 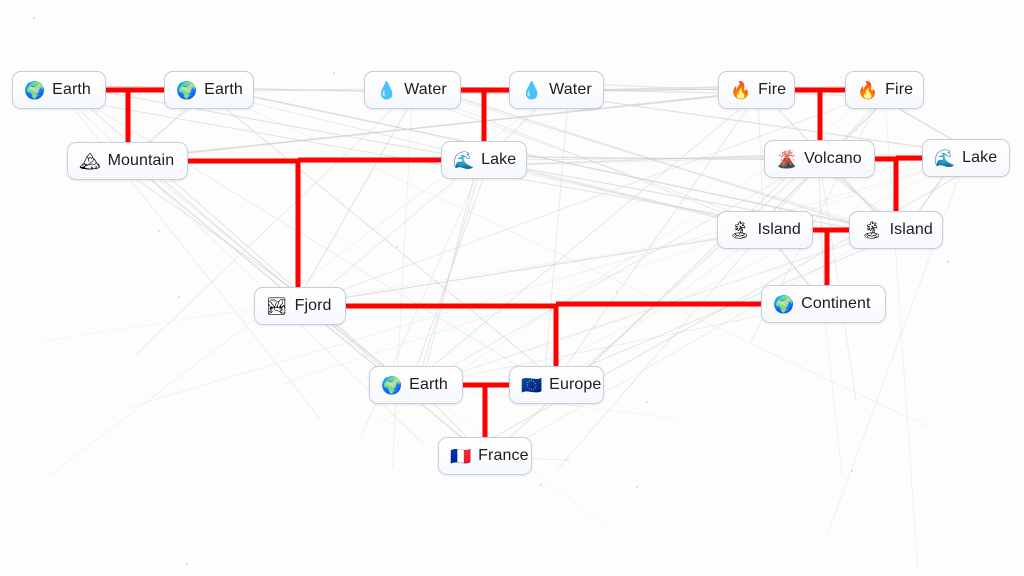 I want to click on node-island1: 🏝 Island, so click(x=765, y=230).